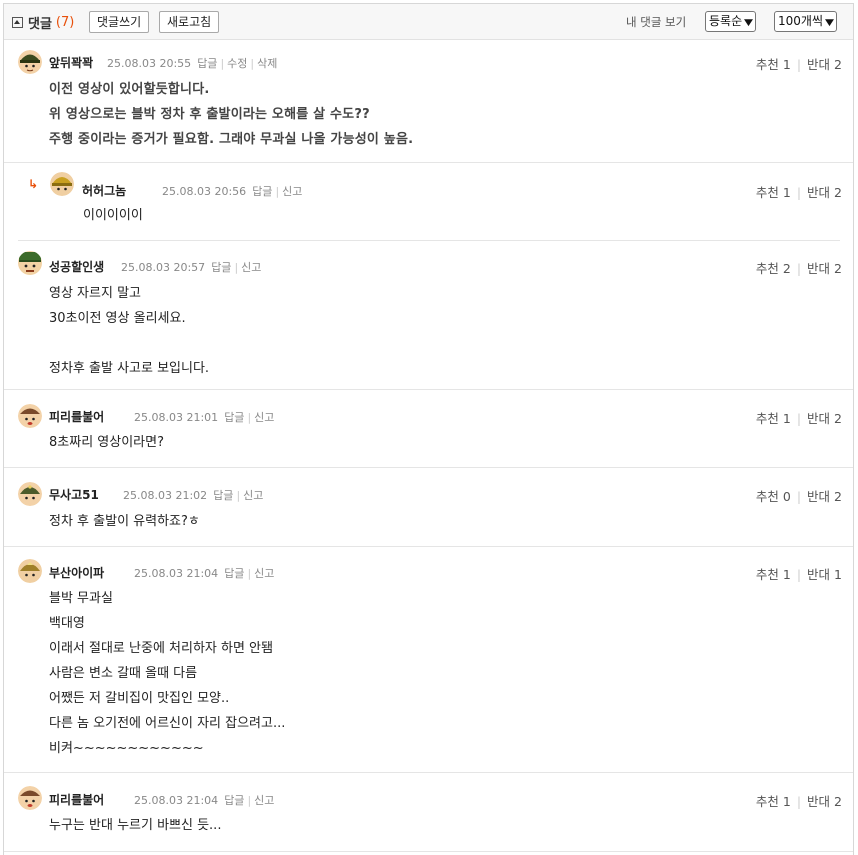 This screenshot has height=855, width=858. What do you see at coordinates (749, 23) in the screenshot?
I see `chevron-down-icon: ▼` at bounding box center [749, 23].